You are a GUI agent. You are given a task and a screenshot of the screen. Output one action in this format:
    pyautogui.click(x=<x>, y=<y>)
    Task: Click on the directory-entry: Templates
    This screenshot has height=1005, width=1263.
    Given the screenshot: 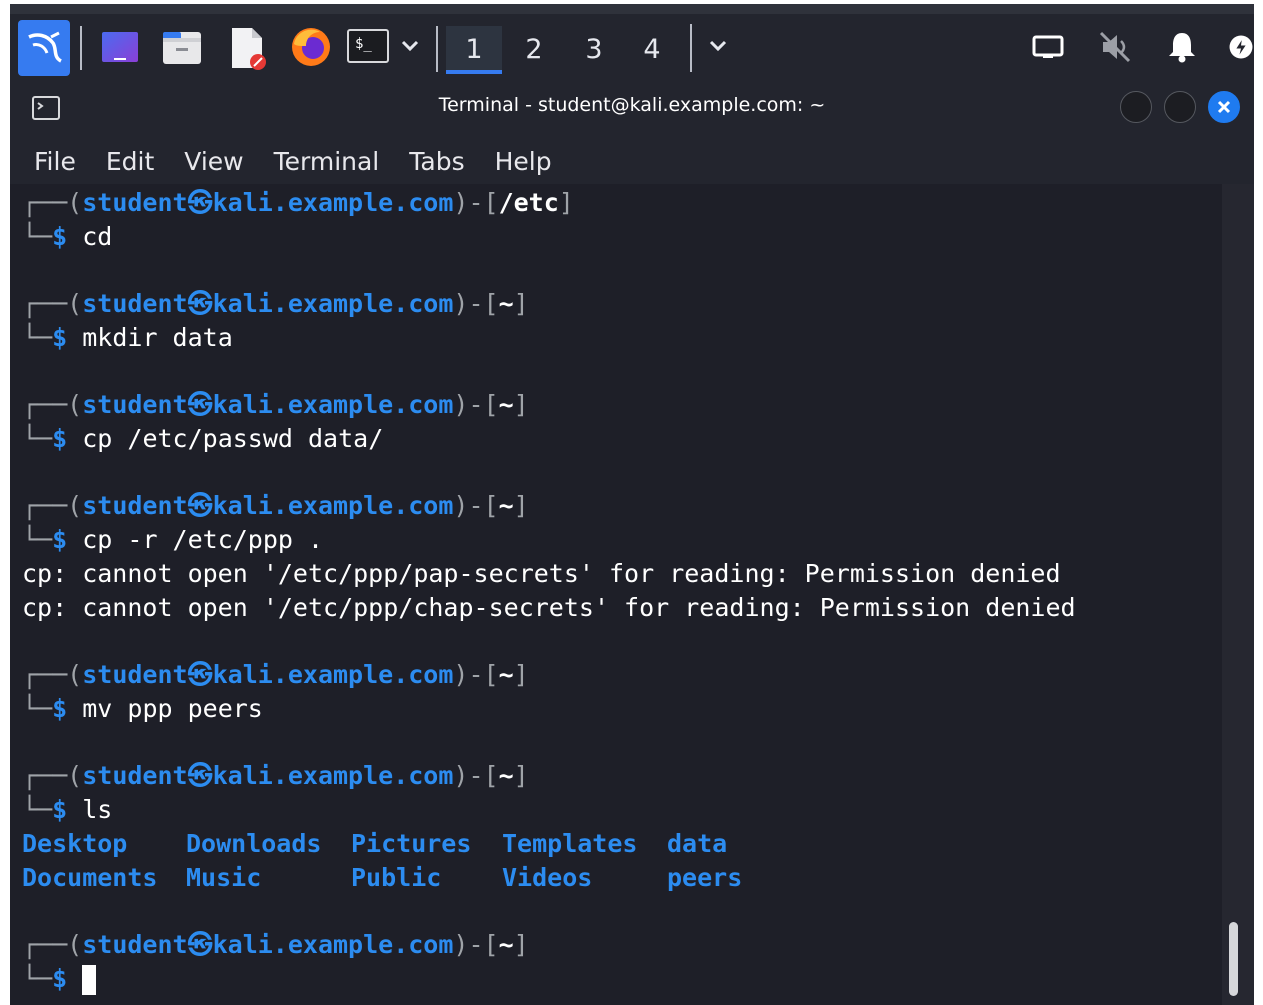 What is the action you would take?
    pyautogui.click(x=570, y=843)
    